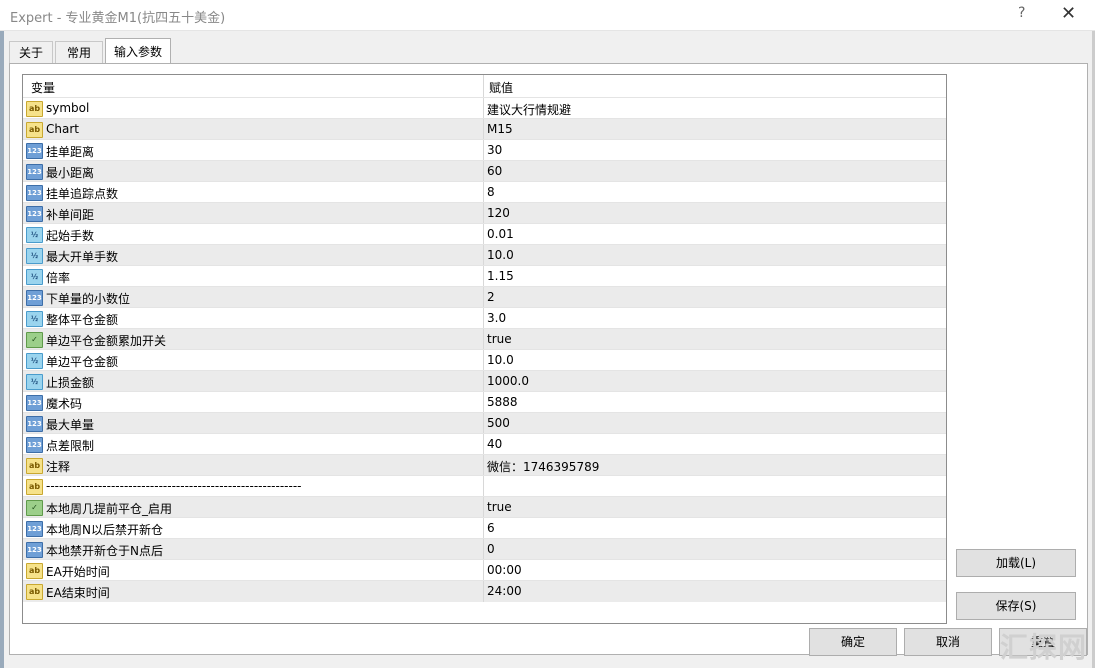 The height and width of the screenshot is (668, 1095). What do you see at coordinates (88, 299) in the screenshot?
I see `variable-name: 下单量的小数位` at bounding box center [88, 299].